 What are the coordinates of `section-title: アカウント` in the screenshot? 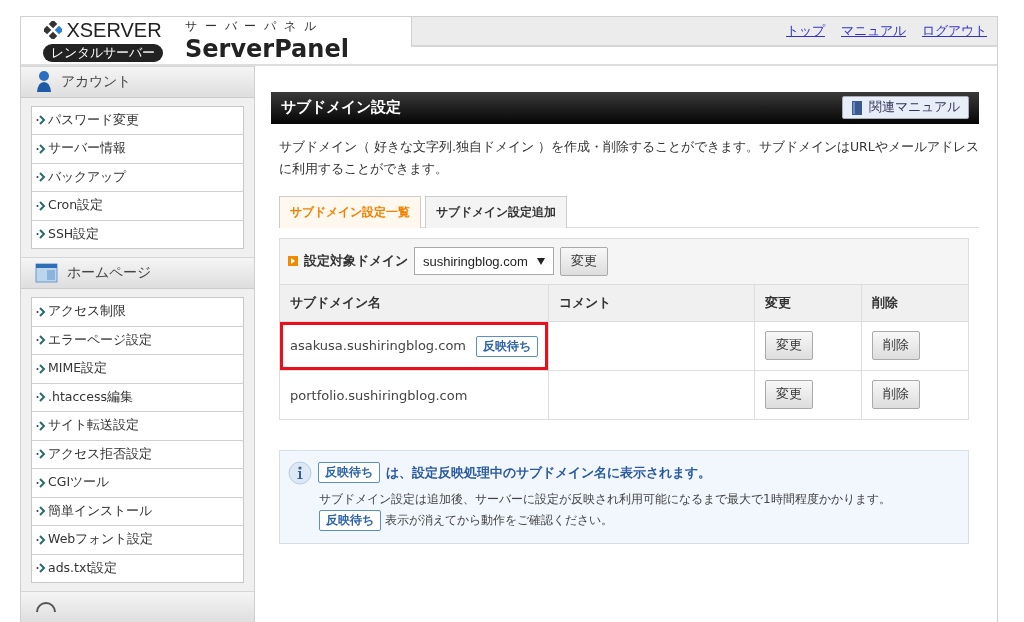 It's located at (96, 81).